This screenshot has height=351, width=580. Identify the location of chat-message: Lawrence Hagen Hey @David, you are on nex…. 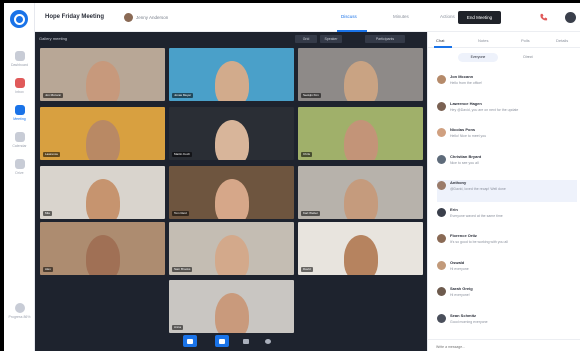
(507, 112).